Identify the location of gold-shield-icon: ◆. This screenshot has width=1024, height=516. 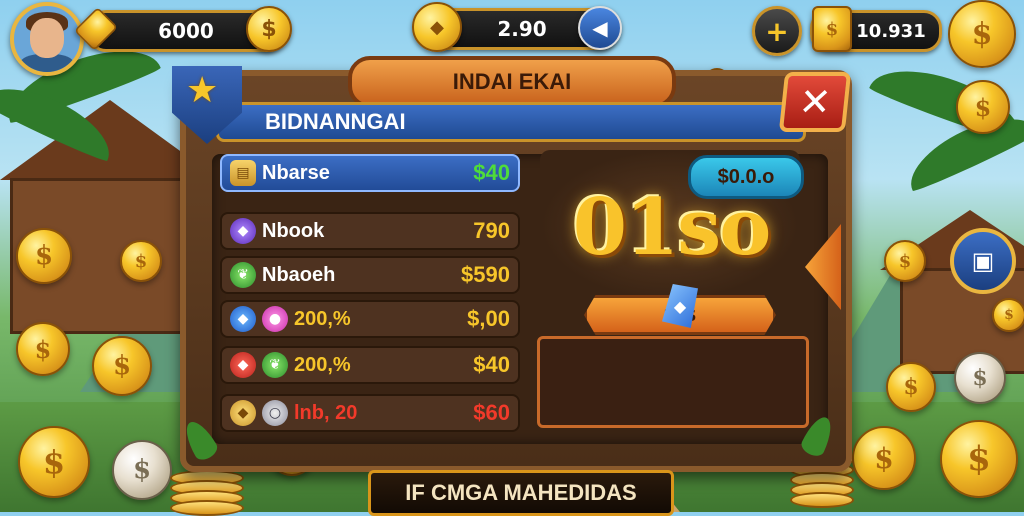
(437, 27).